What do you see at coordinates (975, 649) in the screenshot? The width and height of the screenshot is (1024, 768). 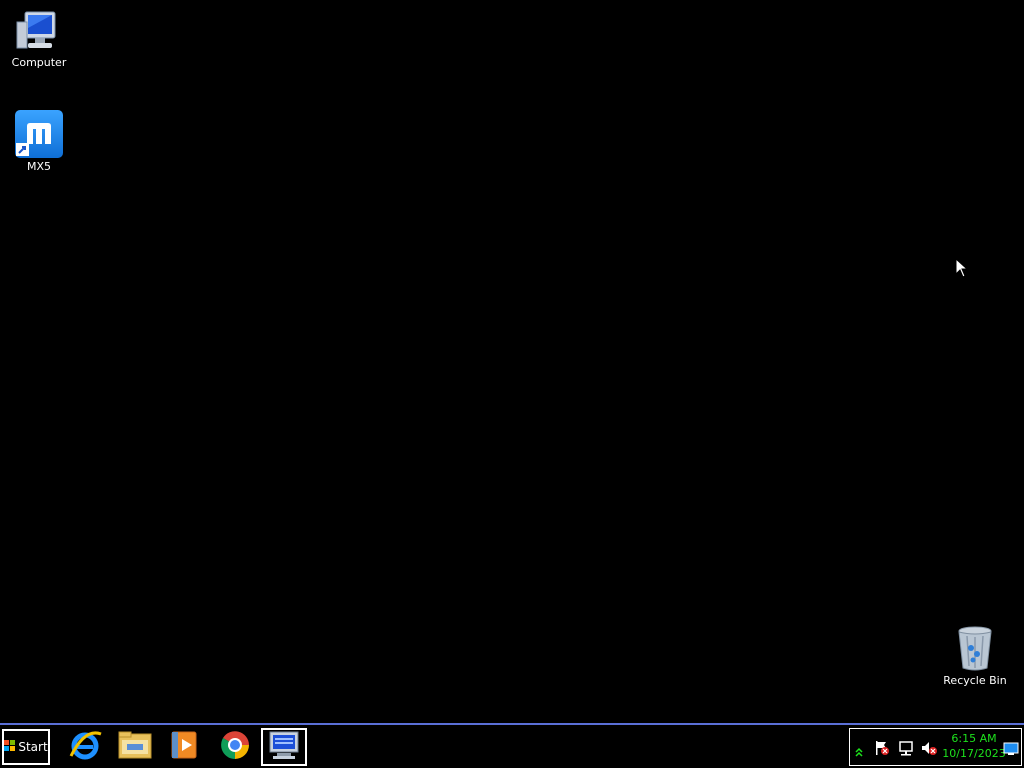 I see `recycle-bin-icon` at bounding box center [975, 649].